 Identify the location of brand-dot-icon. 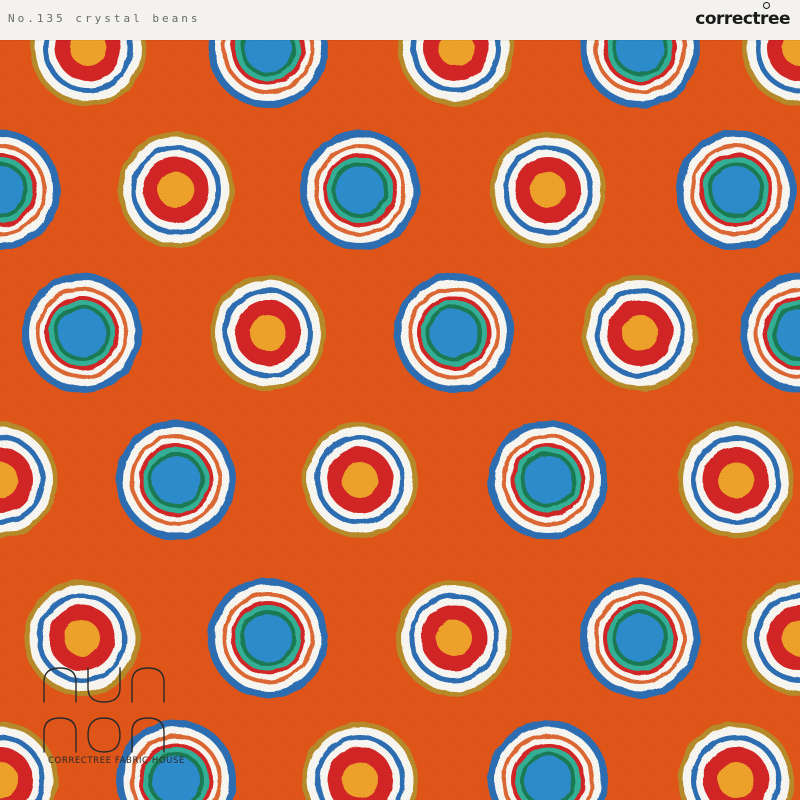
(766, 5).